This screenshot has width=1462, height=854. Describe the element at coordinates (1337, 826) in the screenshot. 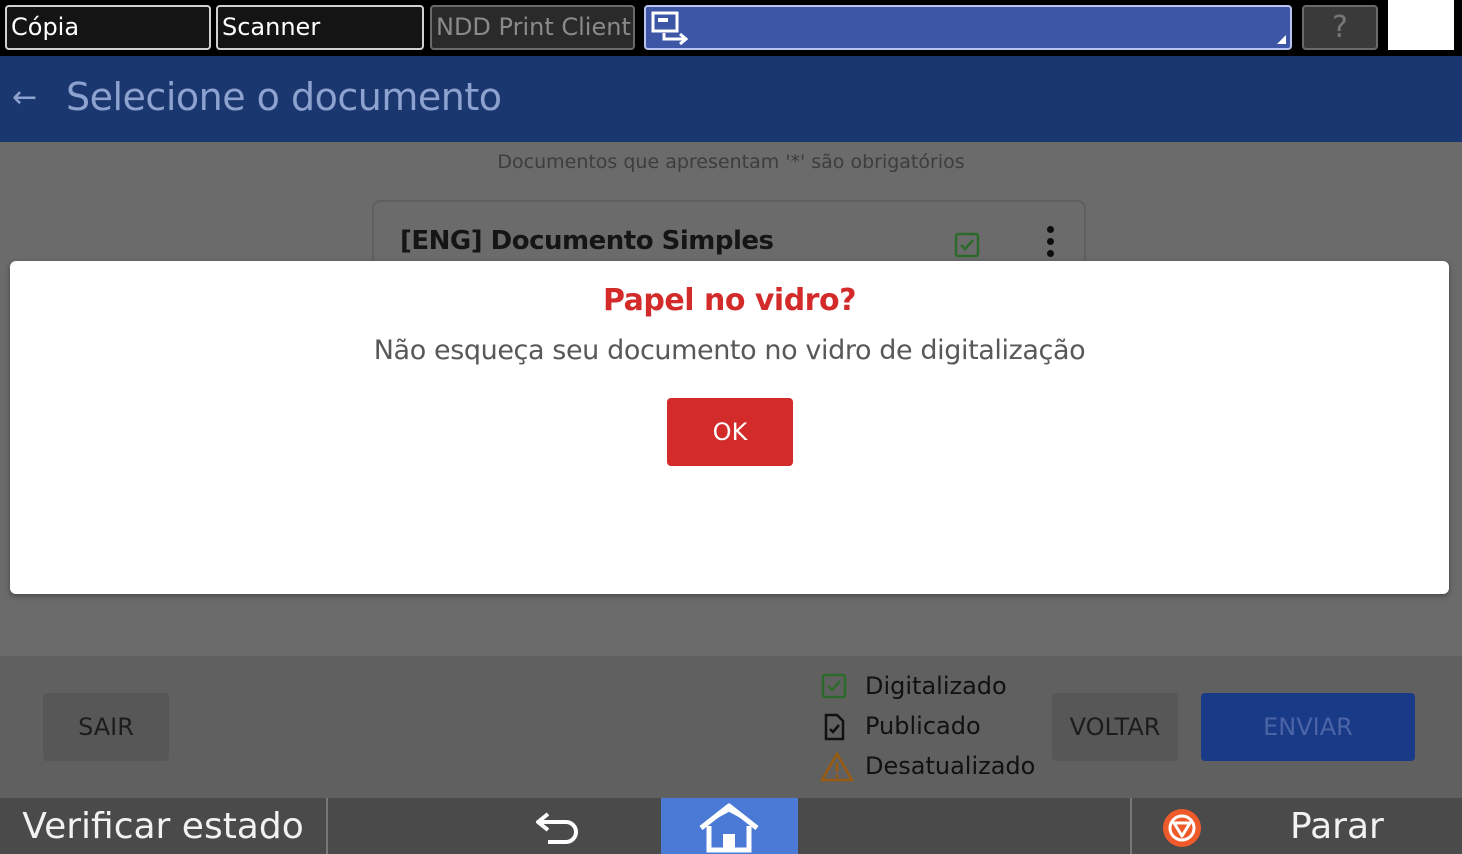

I see `stop-label: Parar` at that location.